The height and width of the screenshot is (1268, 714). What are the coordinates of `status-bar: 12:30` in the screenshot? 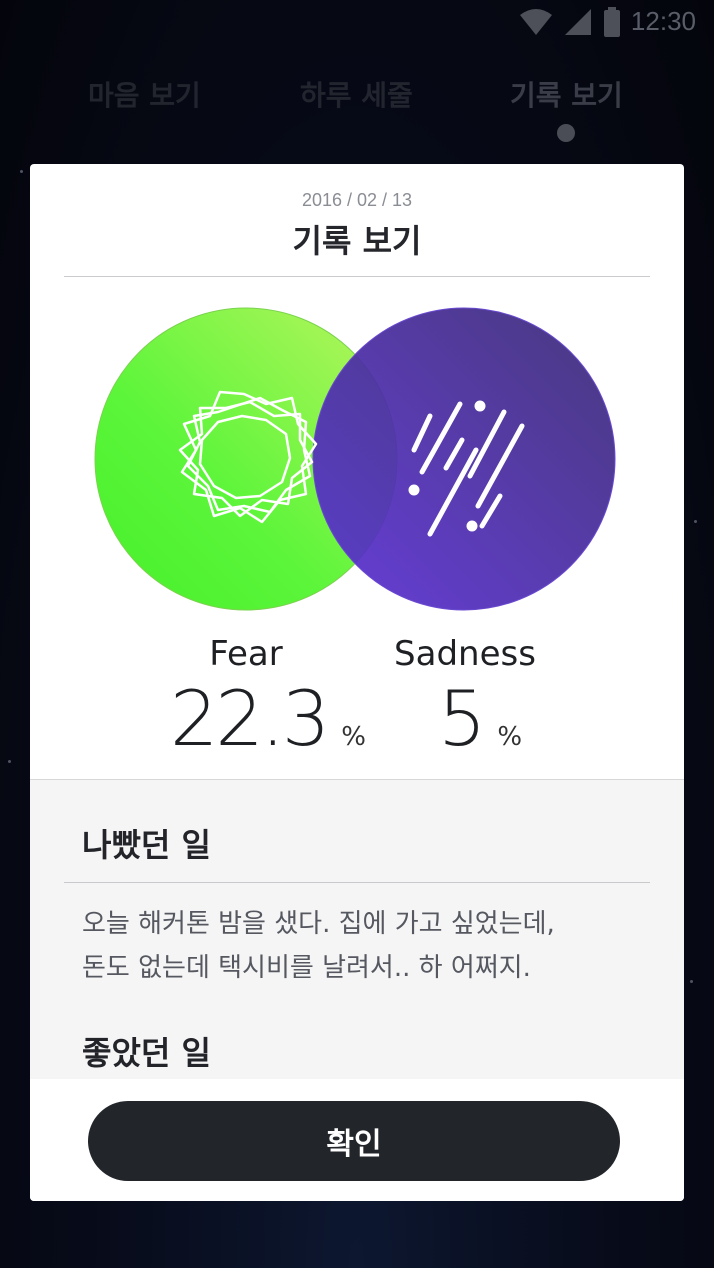 It's located at (357, 24).